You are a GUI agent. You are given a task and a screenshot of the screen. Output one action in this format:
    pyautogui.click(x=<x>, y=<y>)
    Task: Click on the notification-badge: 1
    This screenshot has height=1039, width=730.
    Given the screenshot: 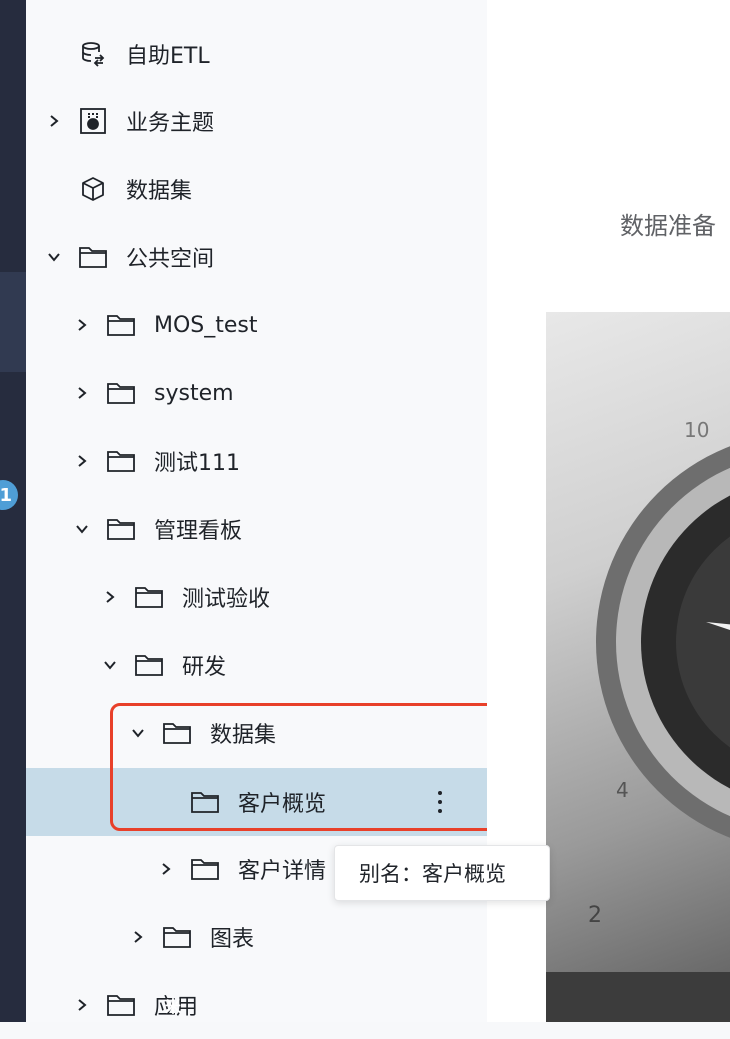 What is the action you would take?
    pyautogui.click(x=9, y=495)
    